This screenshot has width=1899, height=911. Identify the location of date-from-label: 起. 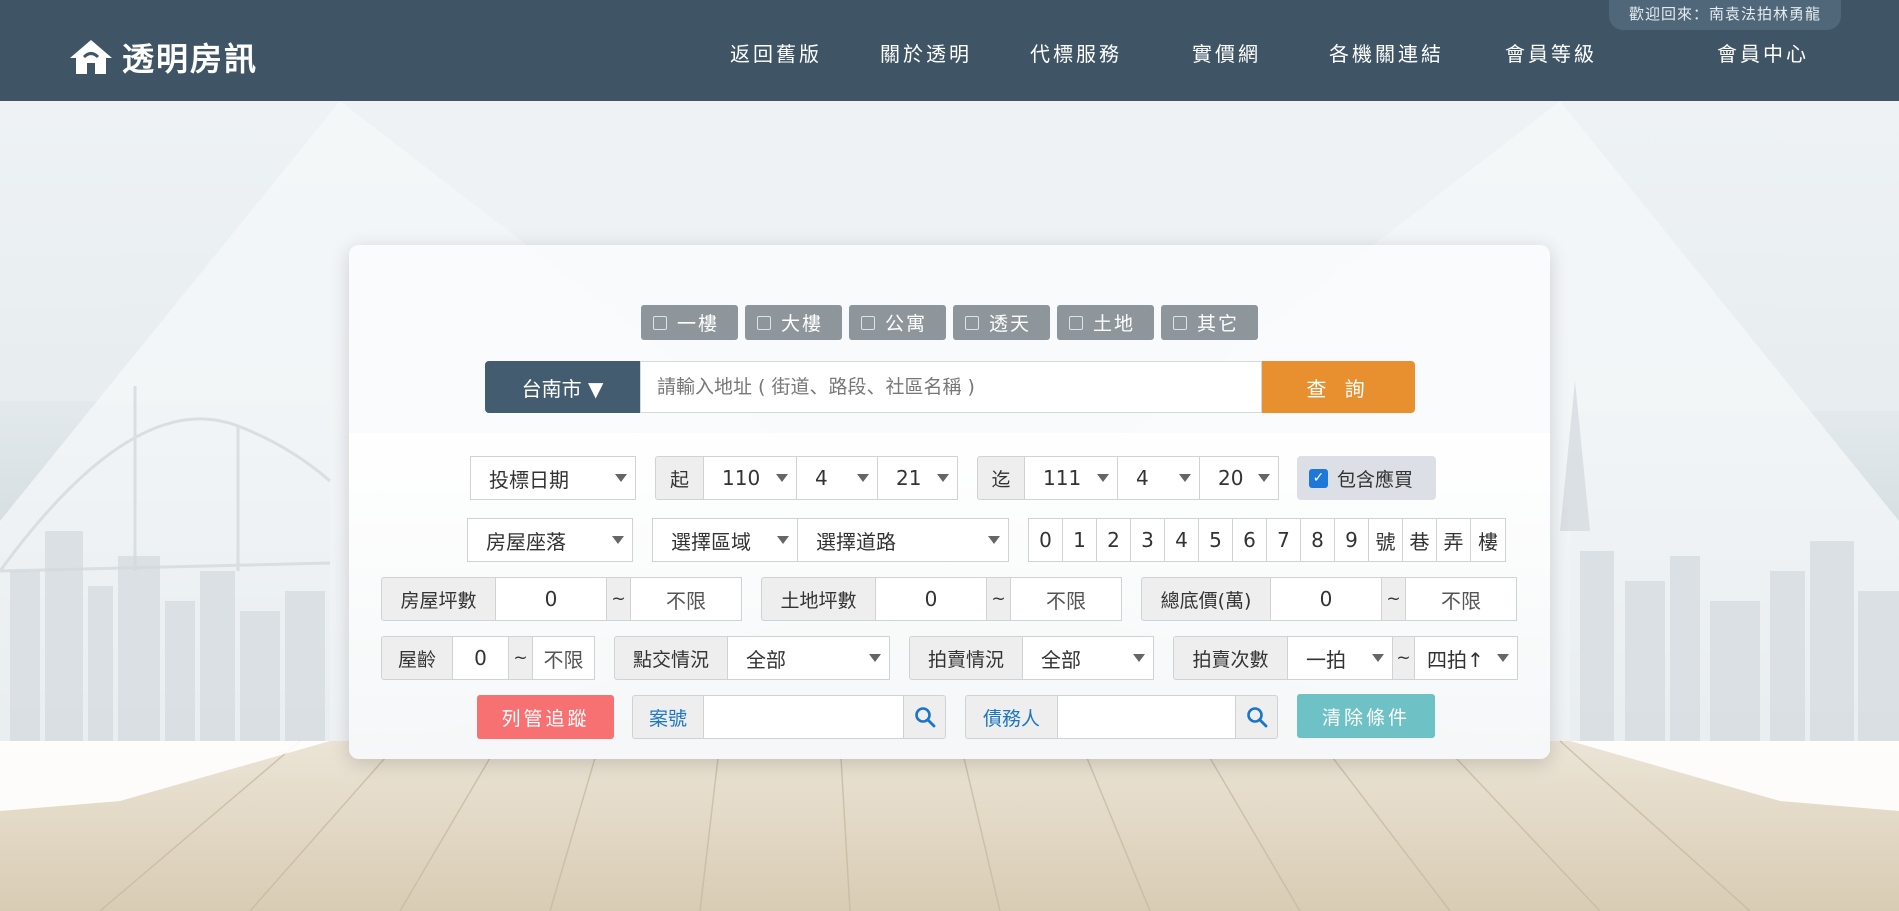
(679, 478).